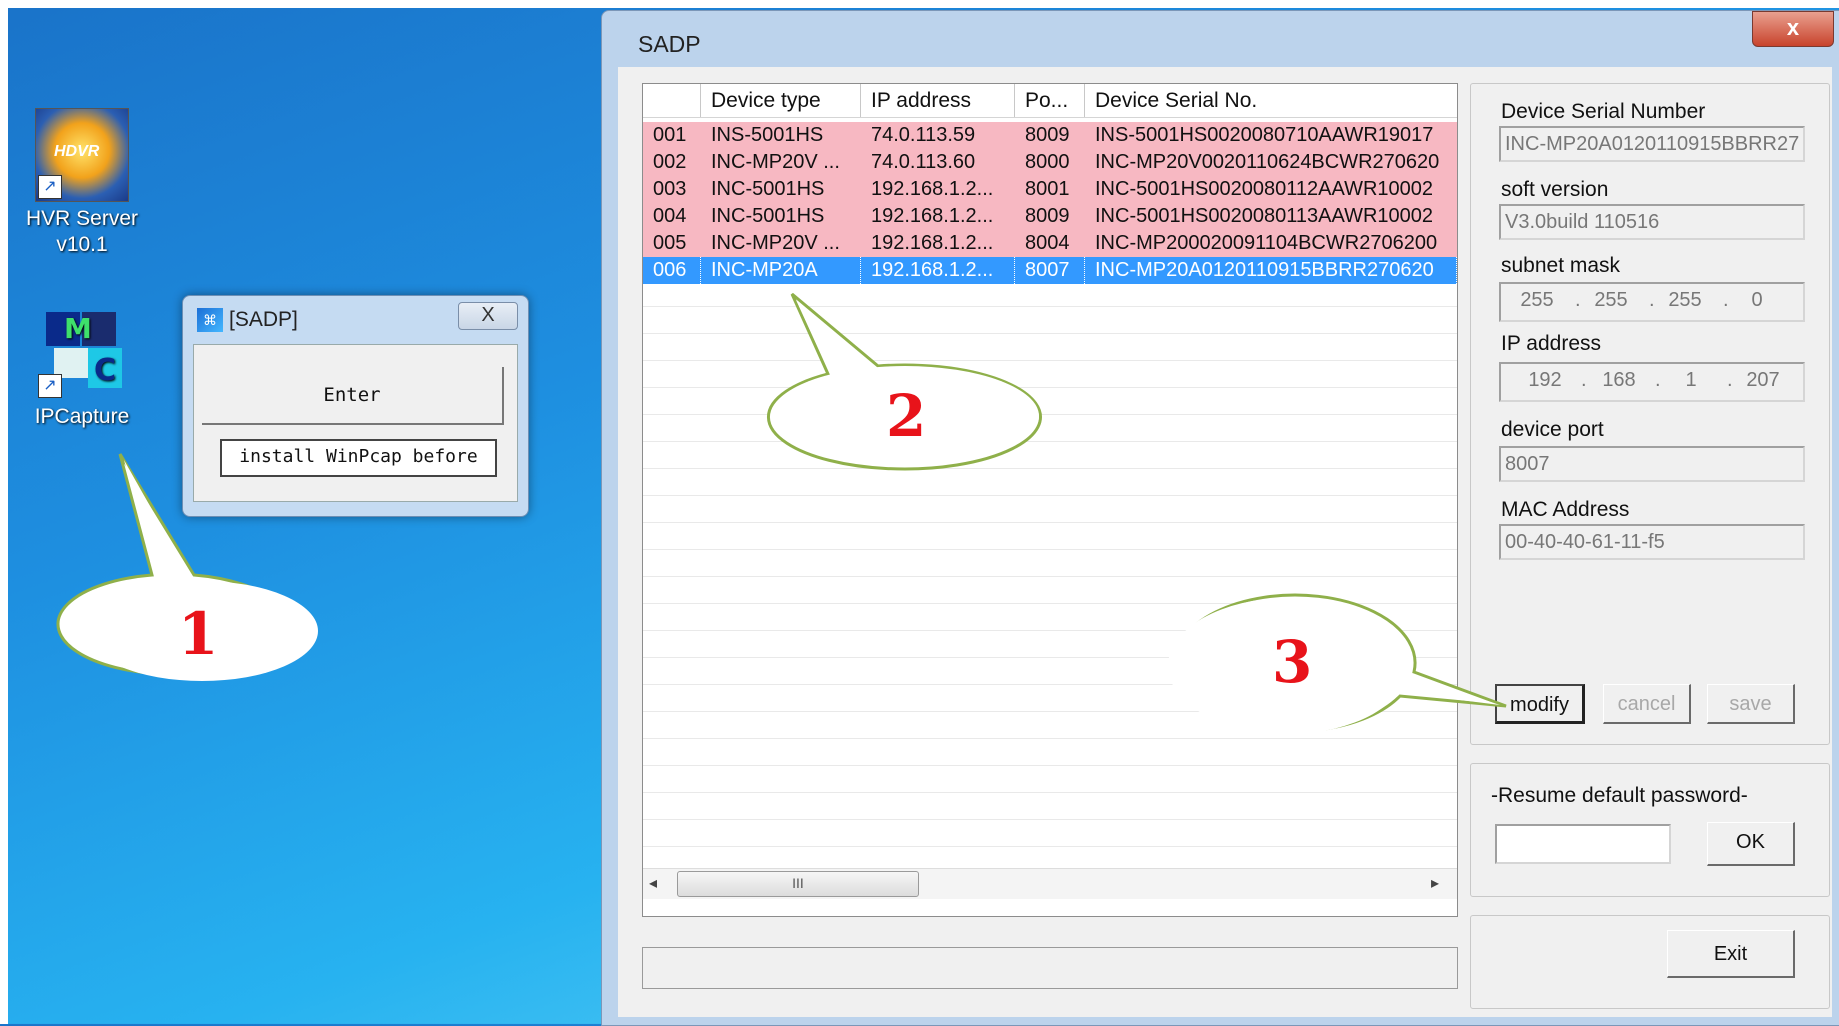 The image size is (1839, 1026). I want to click on save-button: save, so click(1751, 704).